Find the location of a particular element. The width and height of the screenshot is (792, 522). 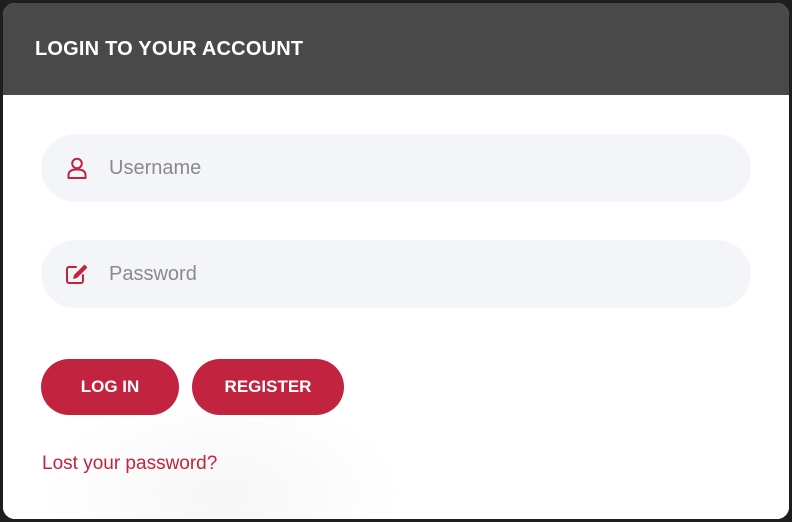

edit-icon is located at coordinates (77, 274).